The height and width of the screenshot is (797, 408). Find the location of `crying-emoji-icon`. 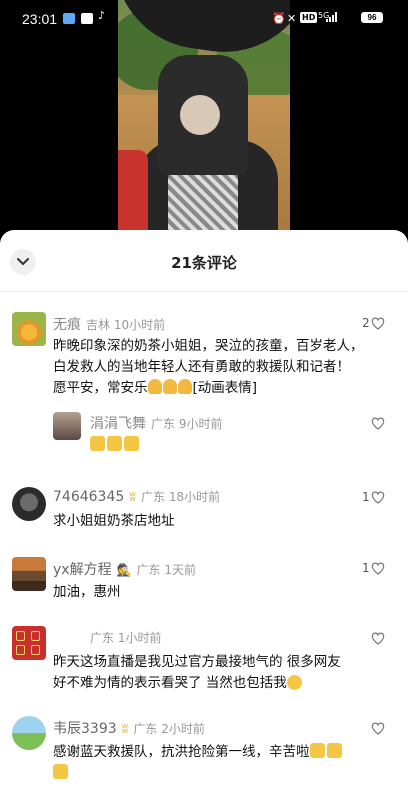

crying-emoji-icon is located at coordinates (294, 682).